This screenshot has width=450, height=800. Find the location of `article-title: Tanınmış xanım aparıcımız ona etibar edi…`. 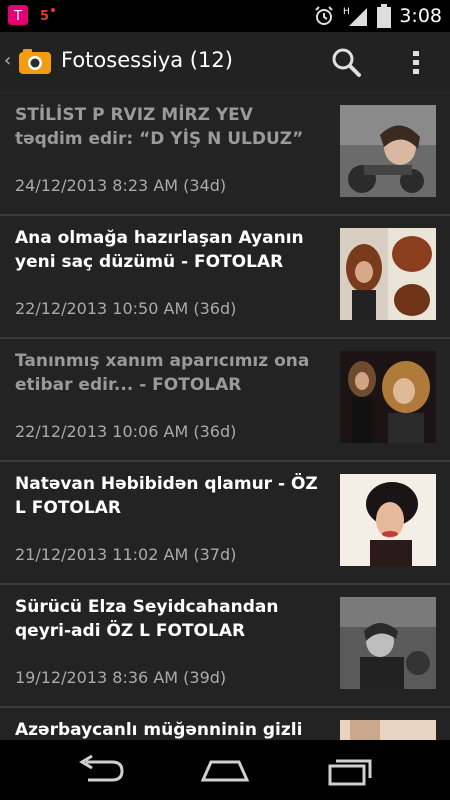

article-title: Tanınmış xanım aparıcımız ona etibar edi… is located at coordinates (162, 373).